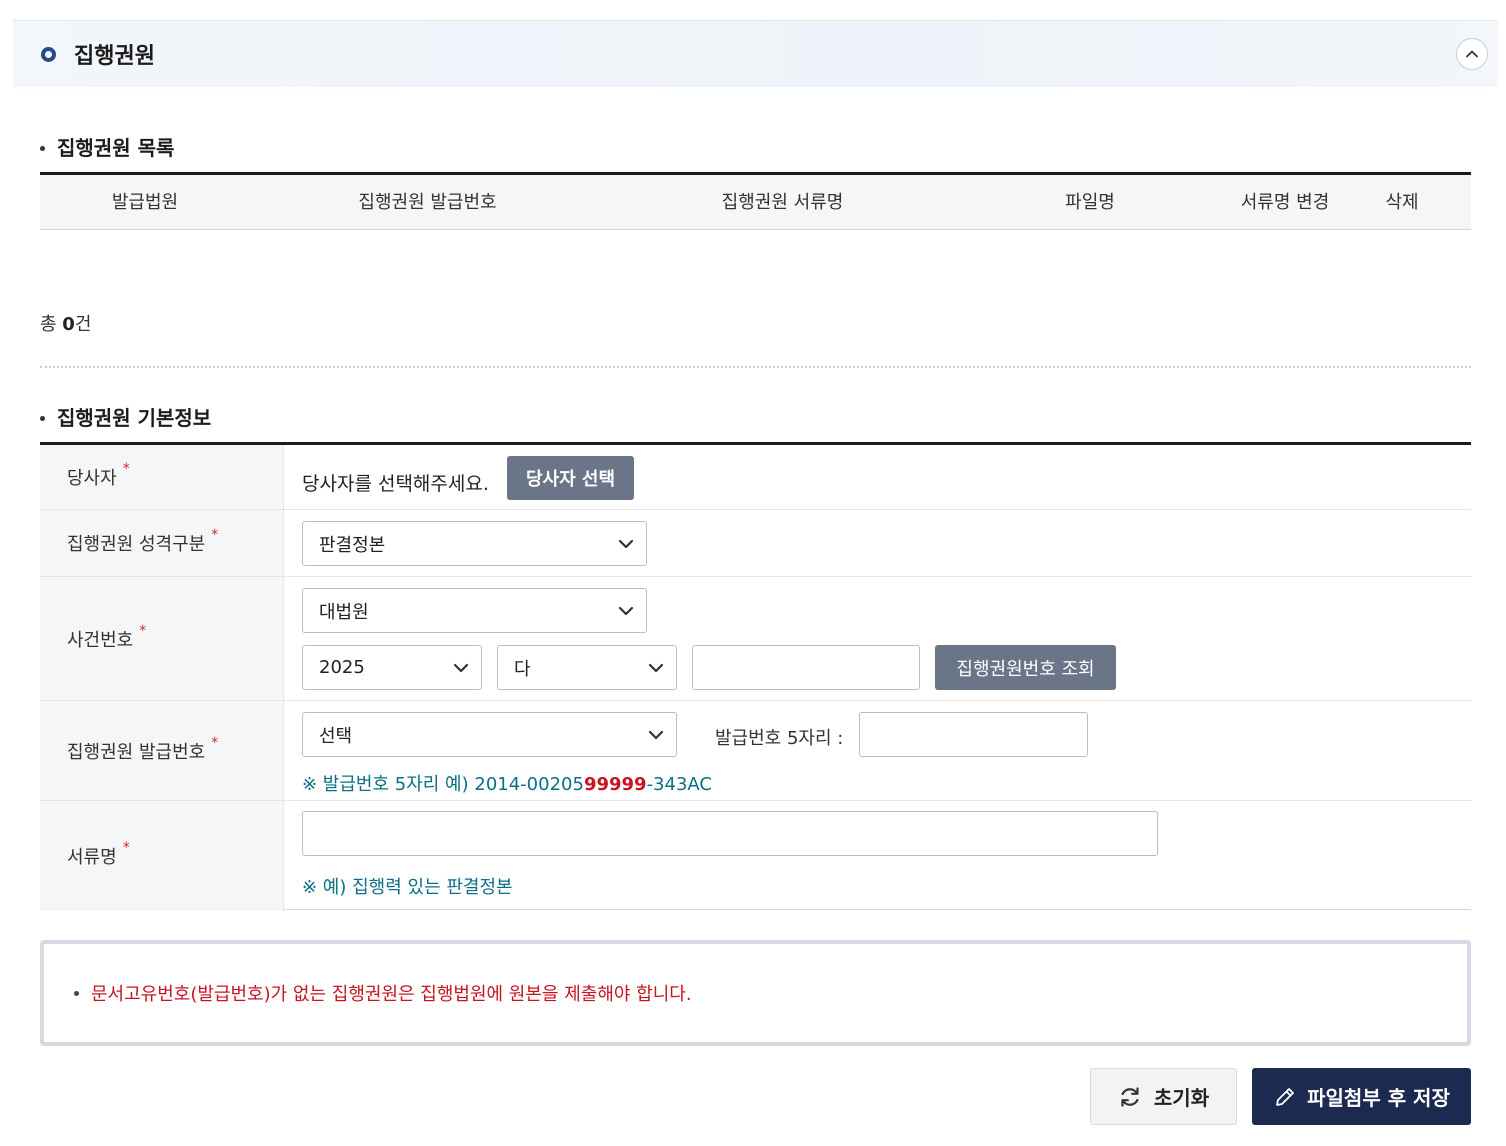 The height and width of the screenshot is (1146, 1506). What do you see at coordinates (570, 478) in the screenshot?
I see `party-select-button: 당사자 선택` at bounding box center [570, 478].